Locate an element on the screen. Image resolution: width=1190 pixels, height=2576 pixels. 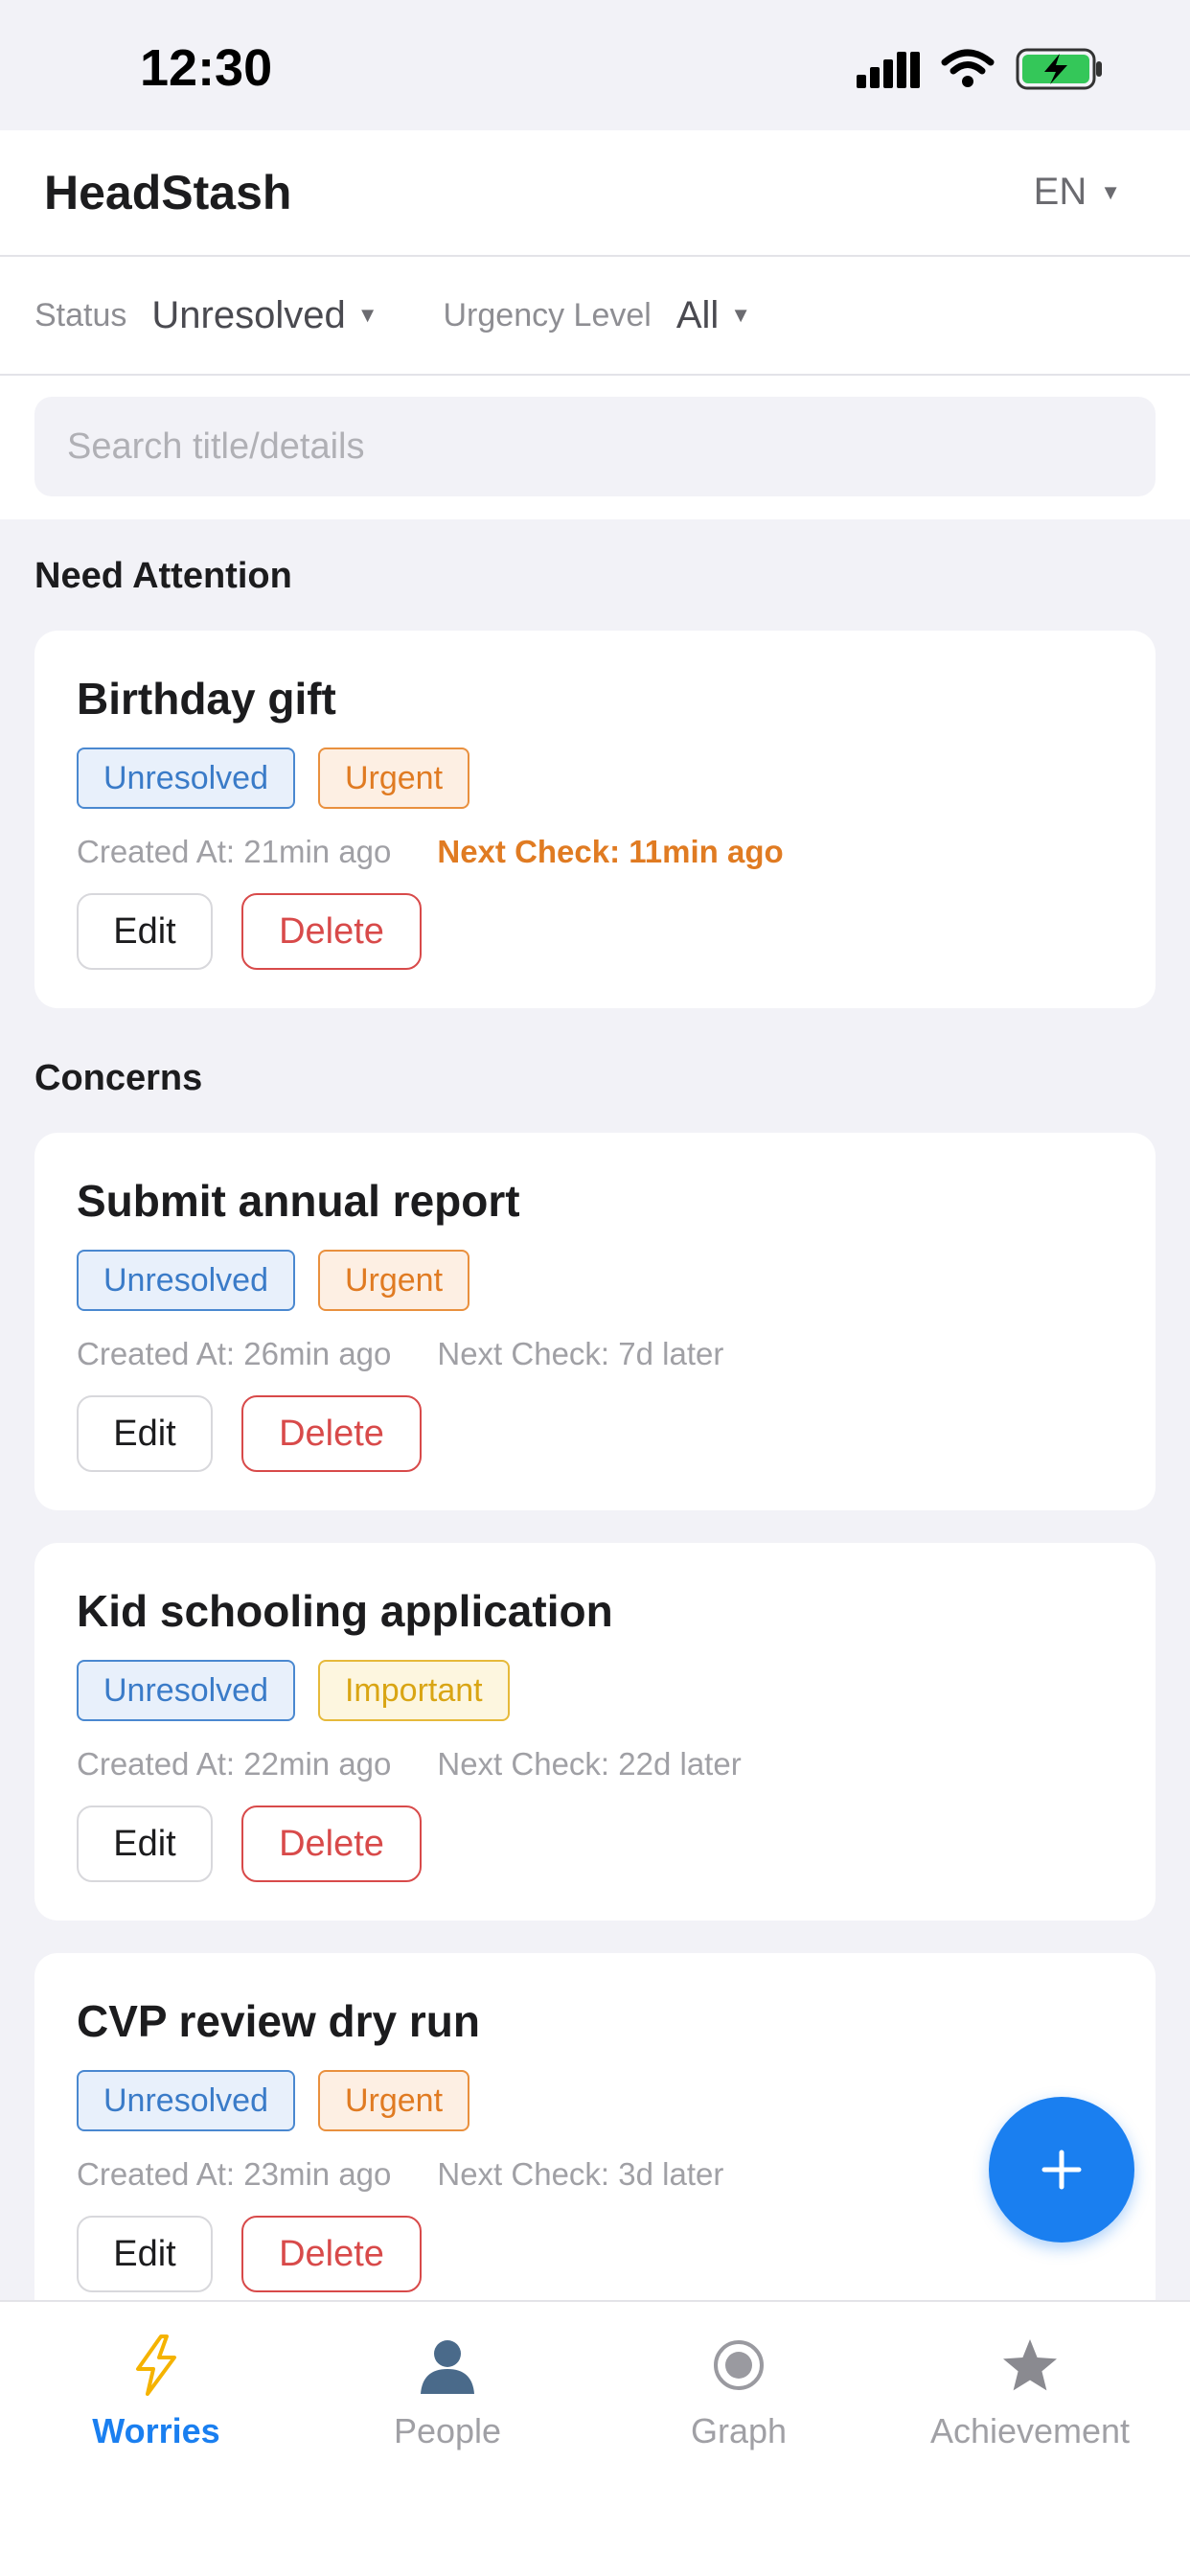
app-header: HeadStash EN ▼ is located at coordinates (595, 193).